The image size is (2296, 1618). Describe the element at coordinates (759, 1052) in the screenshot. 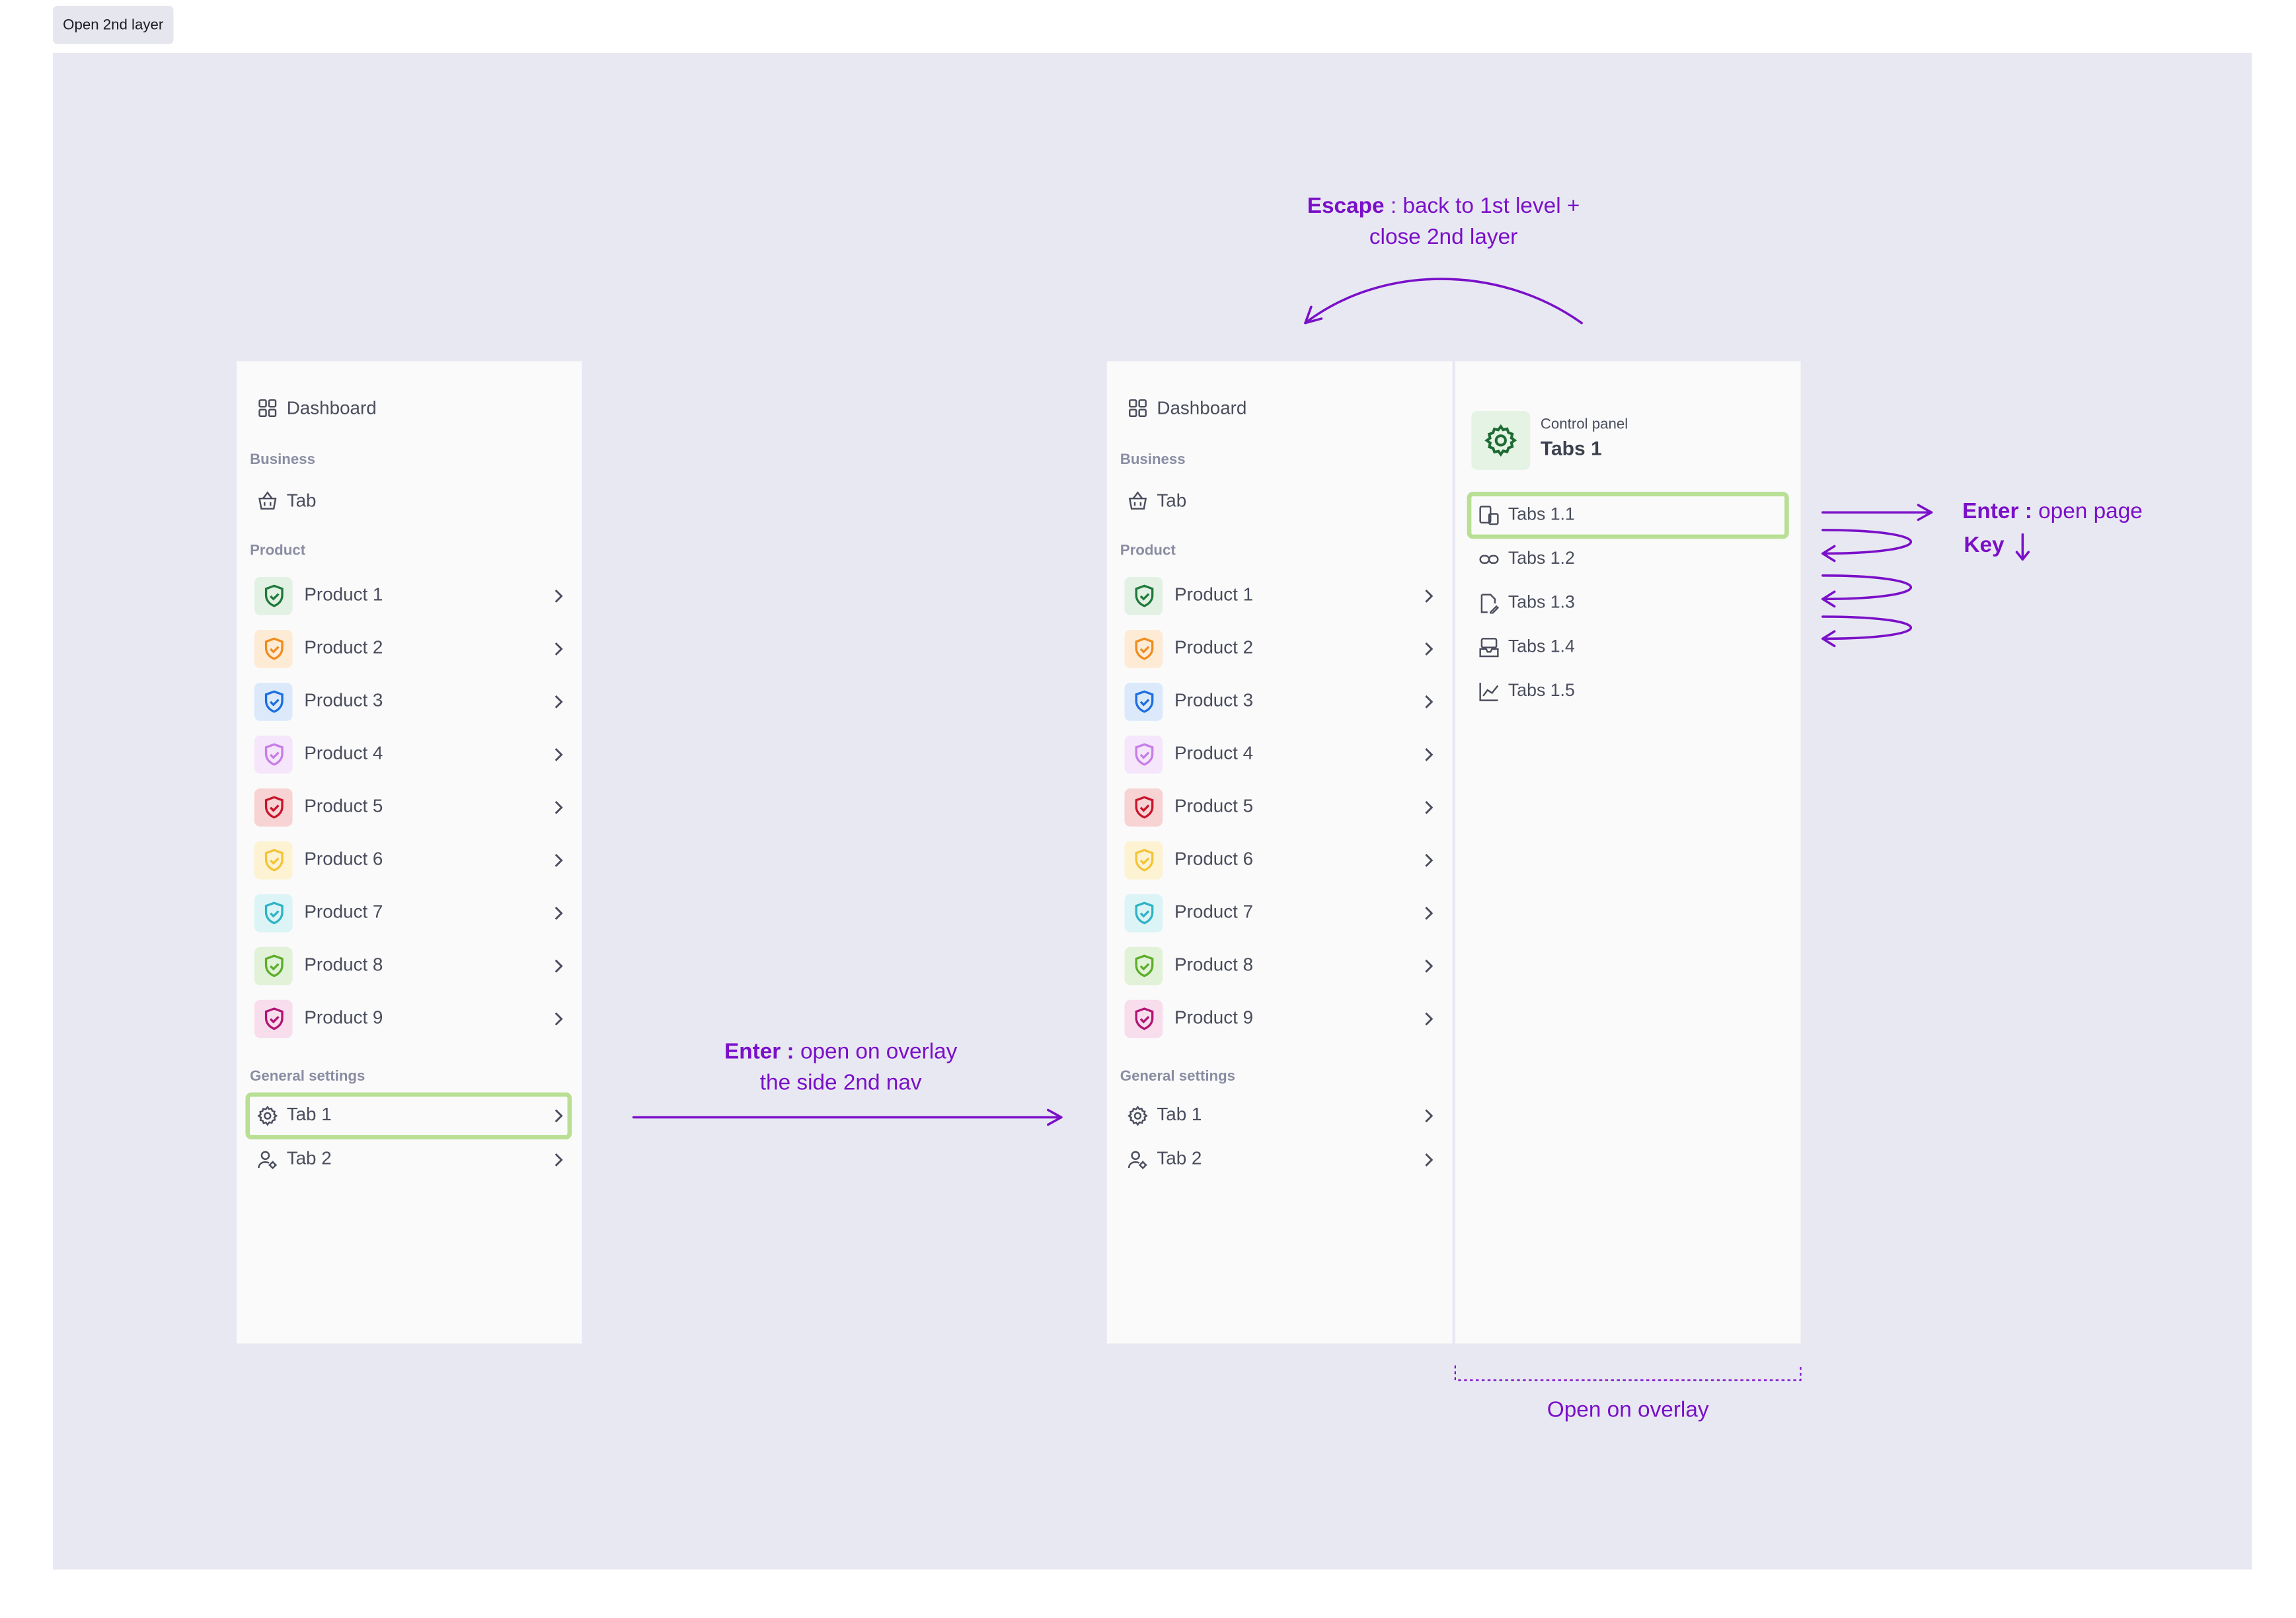

I see `enter-key: Enter :` at that location.